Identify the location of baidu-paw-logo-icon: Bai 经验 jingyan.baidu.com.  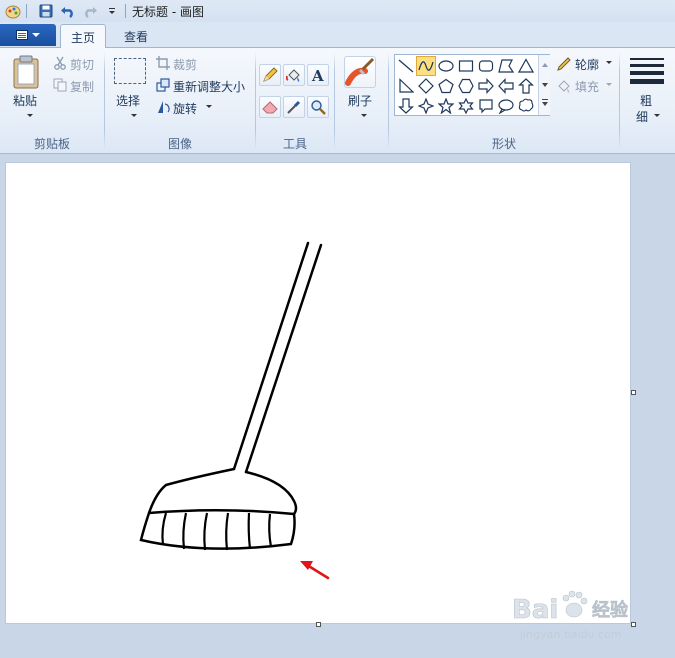
(570, 615).